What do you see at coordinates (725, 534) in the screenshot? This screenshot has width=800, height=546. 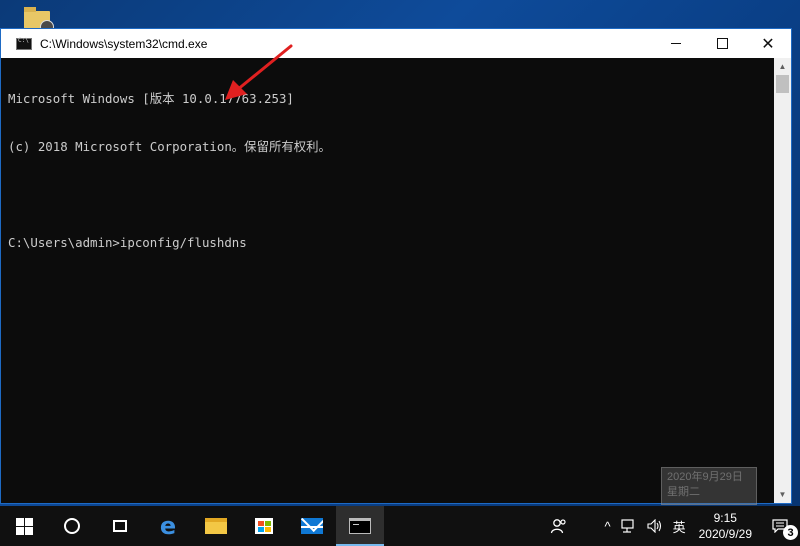 I see `clock-date: 2020/9/29` at bounding box center [725, 534].